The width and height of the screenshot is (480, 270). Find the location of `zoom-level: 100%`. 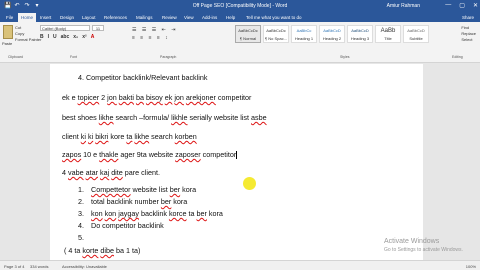

zoom-level: 100% is located at coordinates (471, 266).